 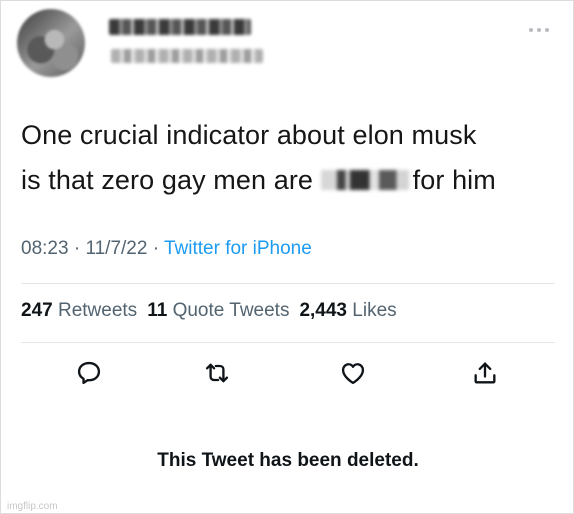 I want to click on tweet-text-after-censor: for him, so click(x=454, y=180).